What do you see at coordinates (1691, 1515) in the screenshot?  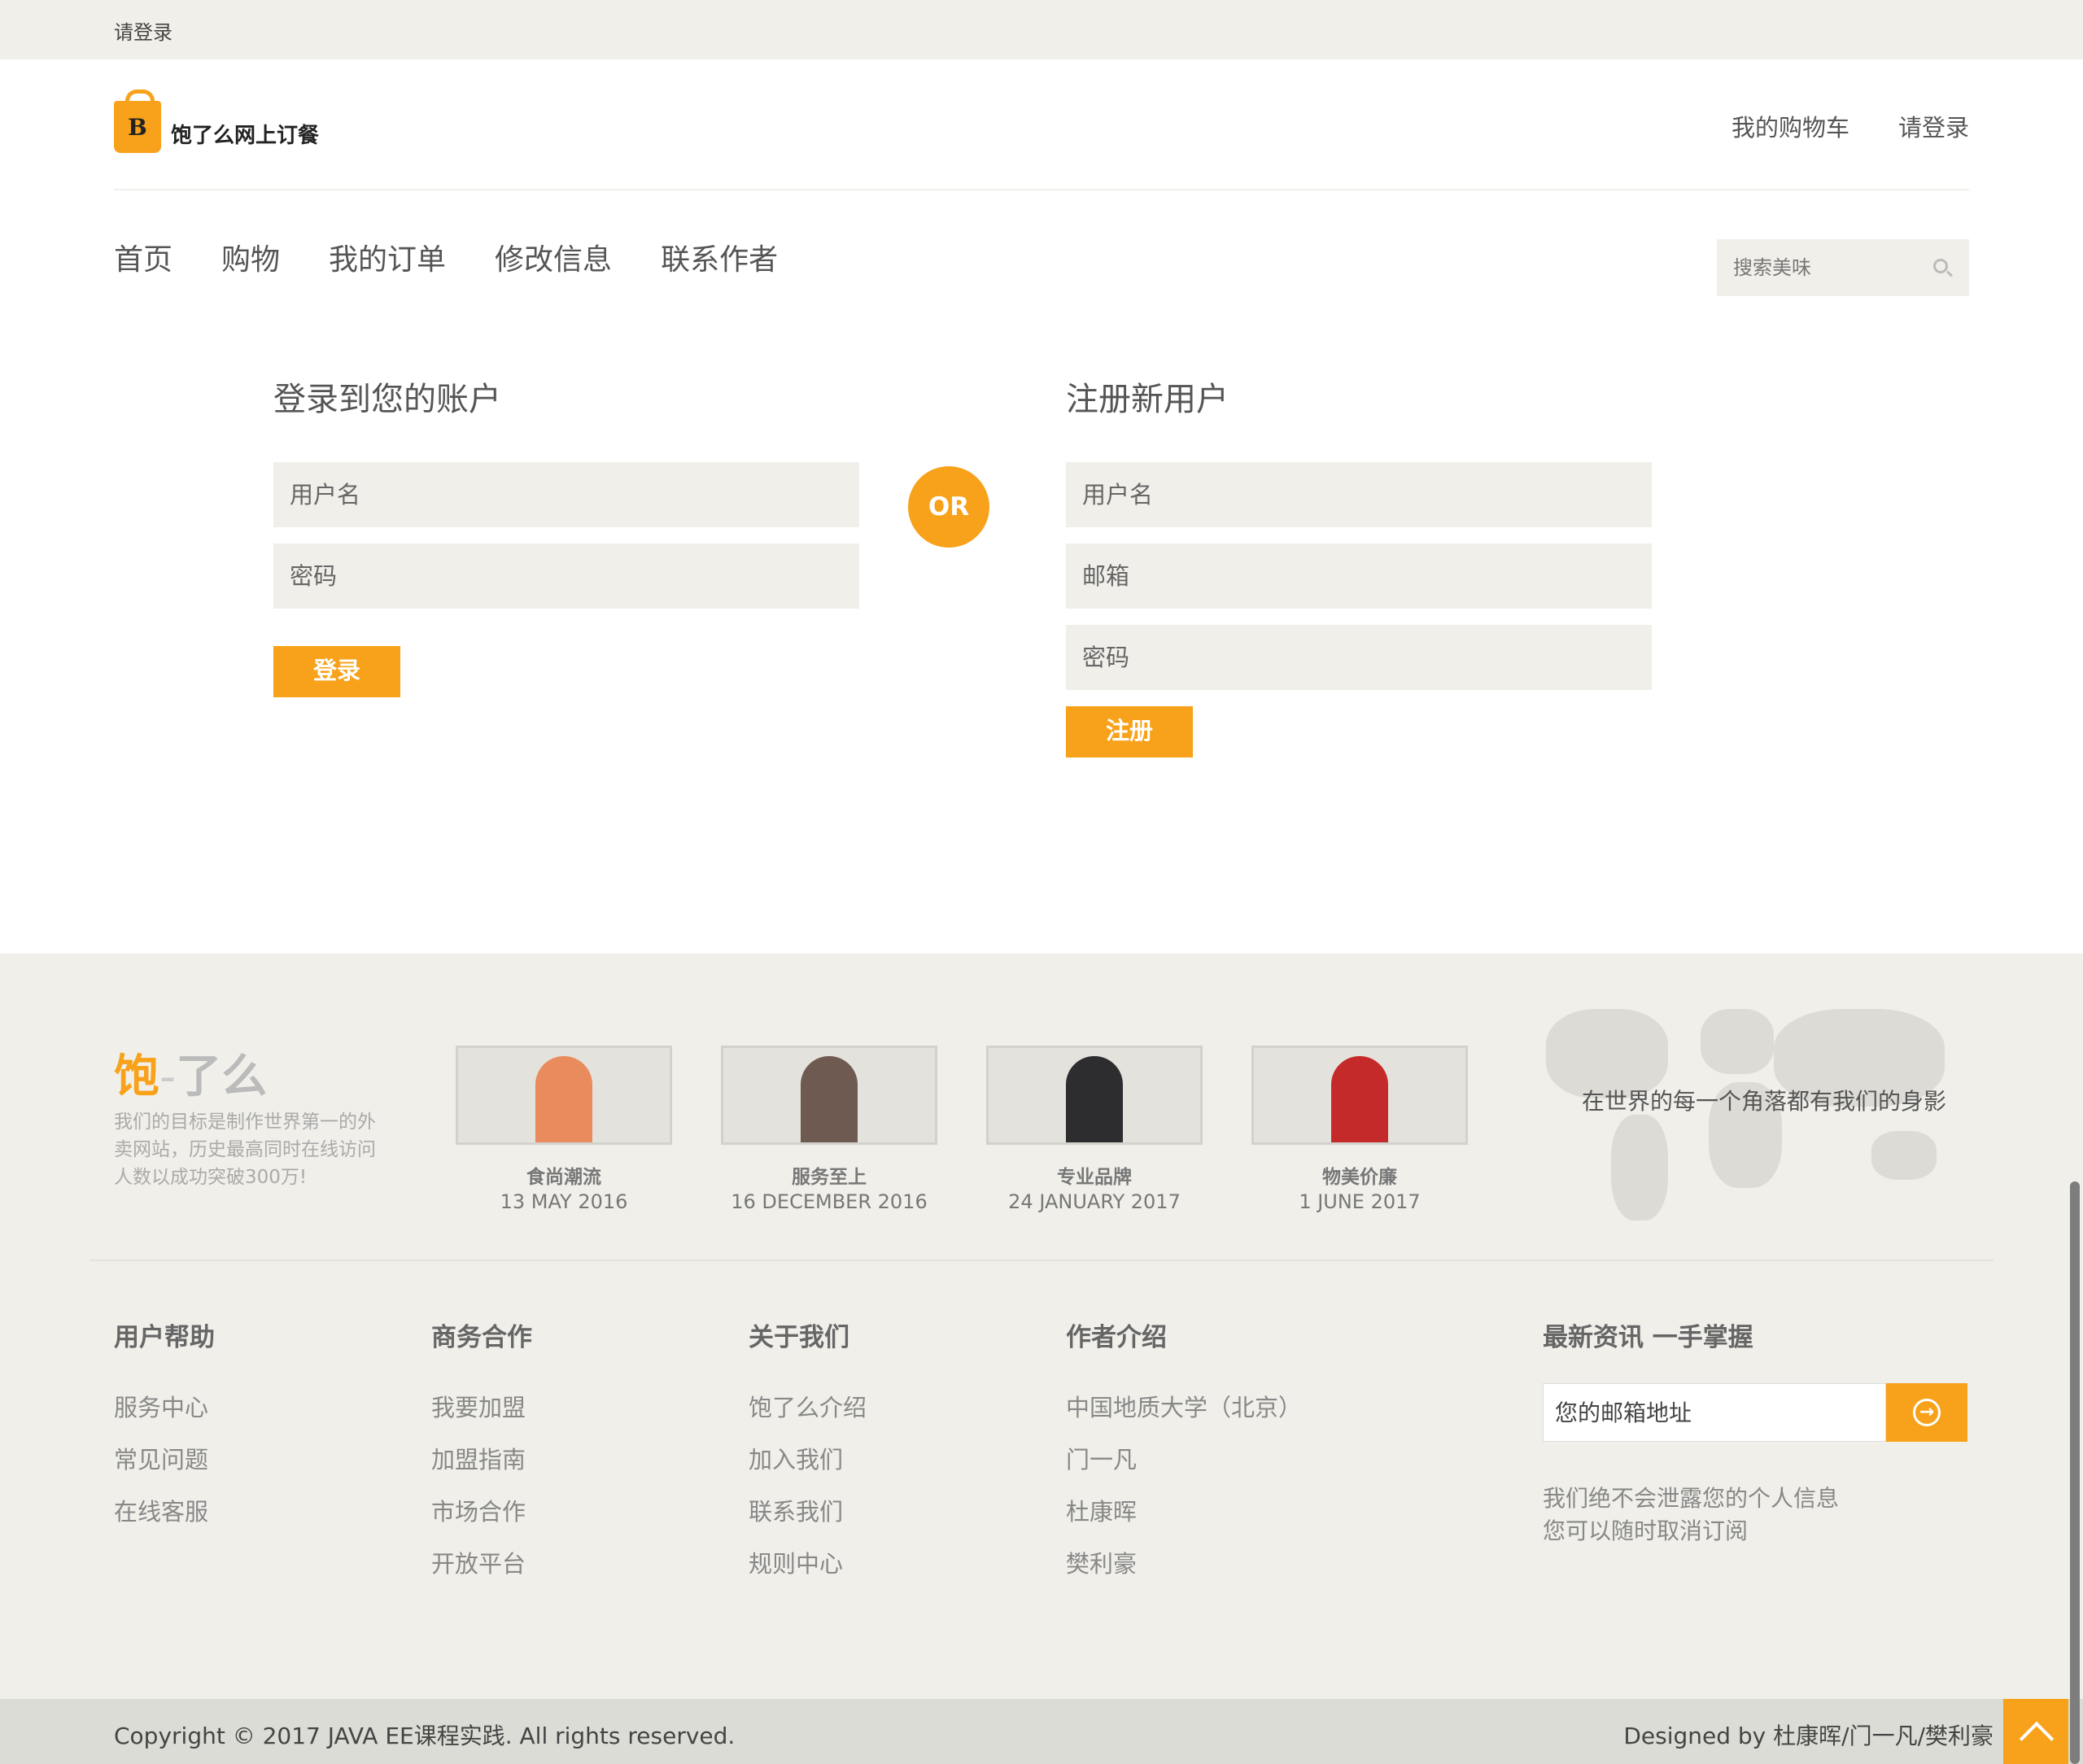 I see `subscribe-note: 我们绝不会泄露您的个人信息 您可以随时取消订阅` at bounding box center [1691, 1515].